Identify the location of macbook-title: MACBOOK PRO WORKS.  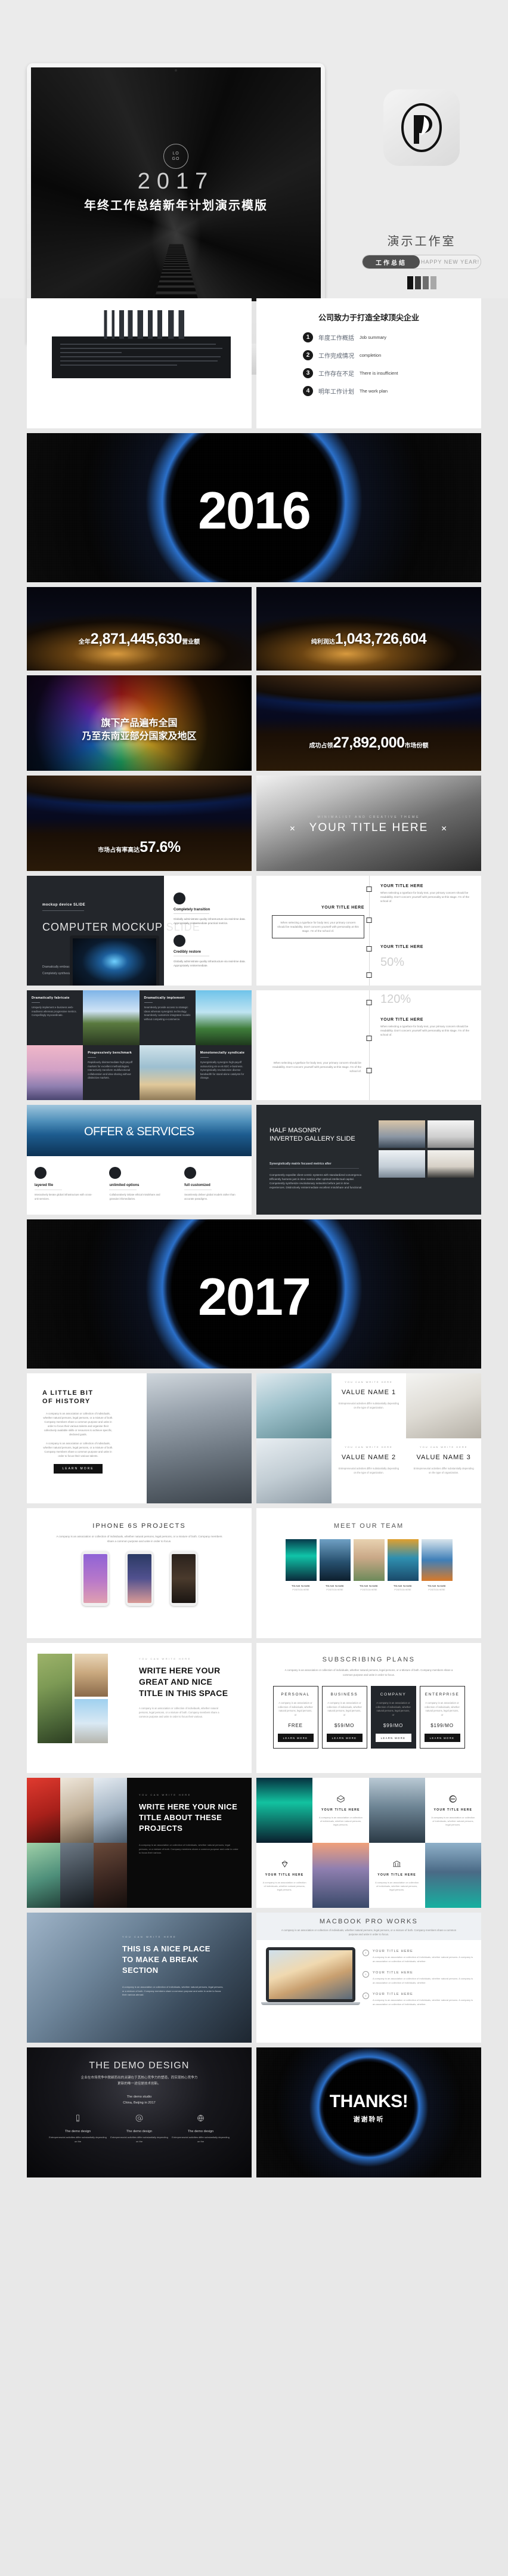
(369, 1922).